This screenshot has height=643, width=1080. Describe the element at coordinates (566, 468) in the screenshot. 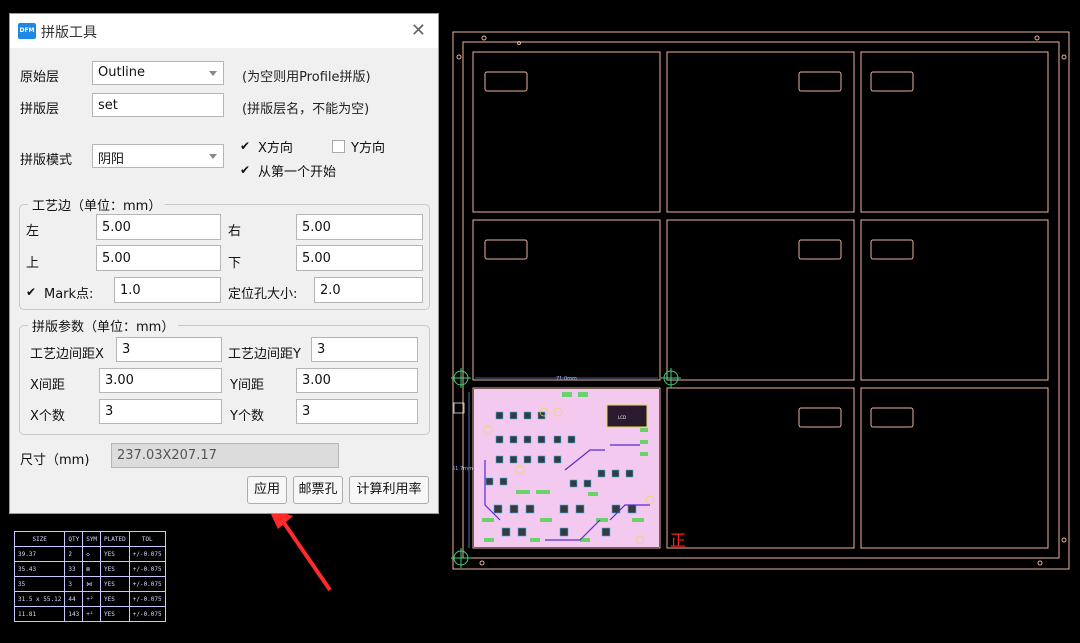

I see `populated-board: LCD` at that location.